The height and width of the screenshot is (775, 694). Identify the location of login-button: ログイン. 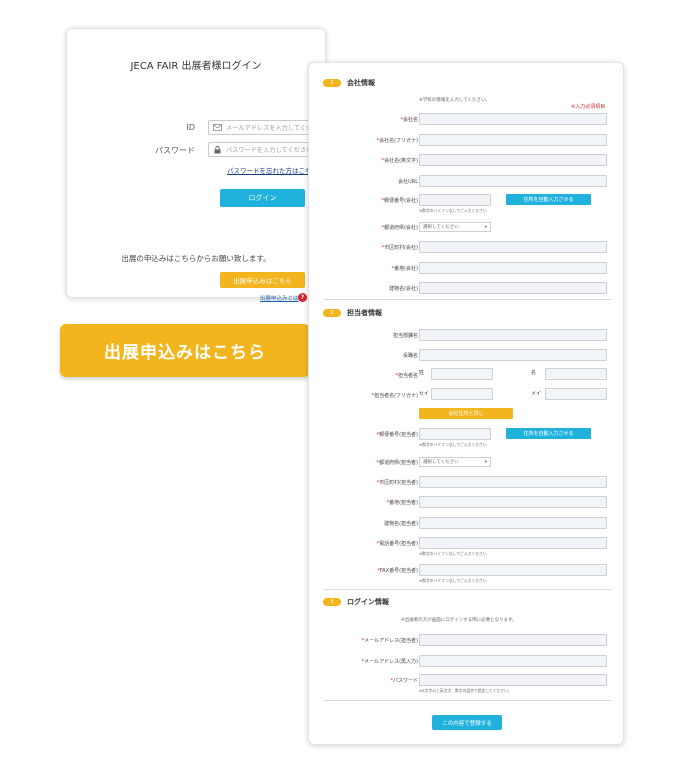
(262, 198).